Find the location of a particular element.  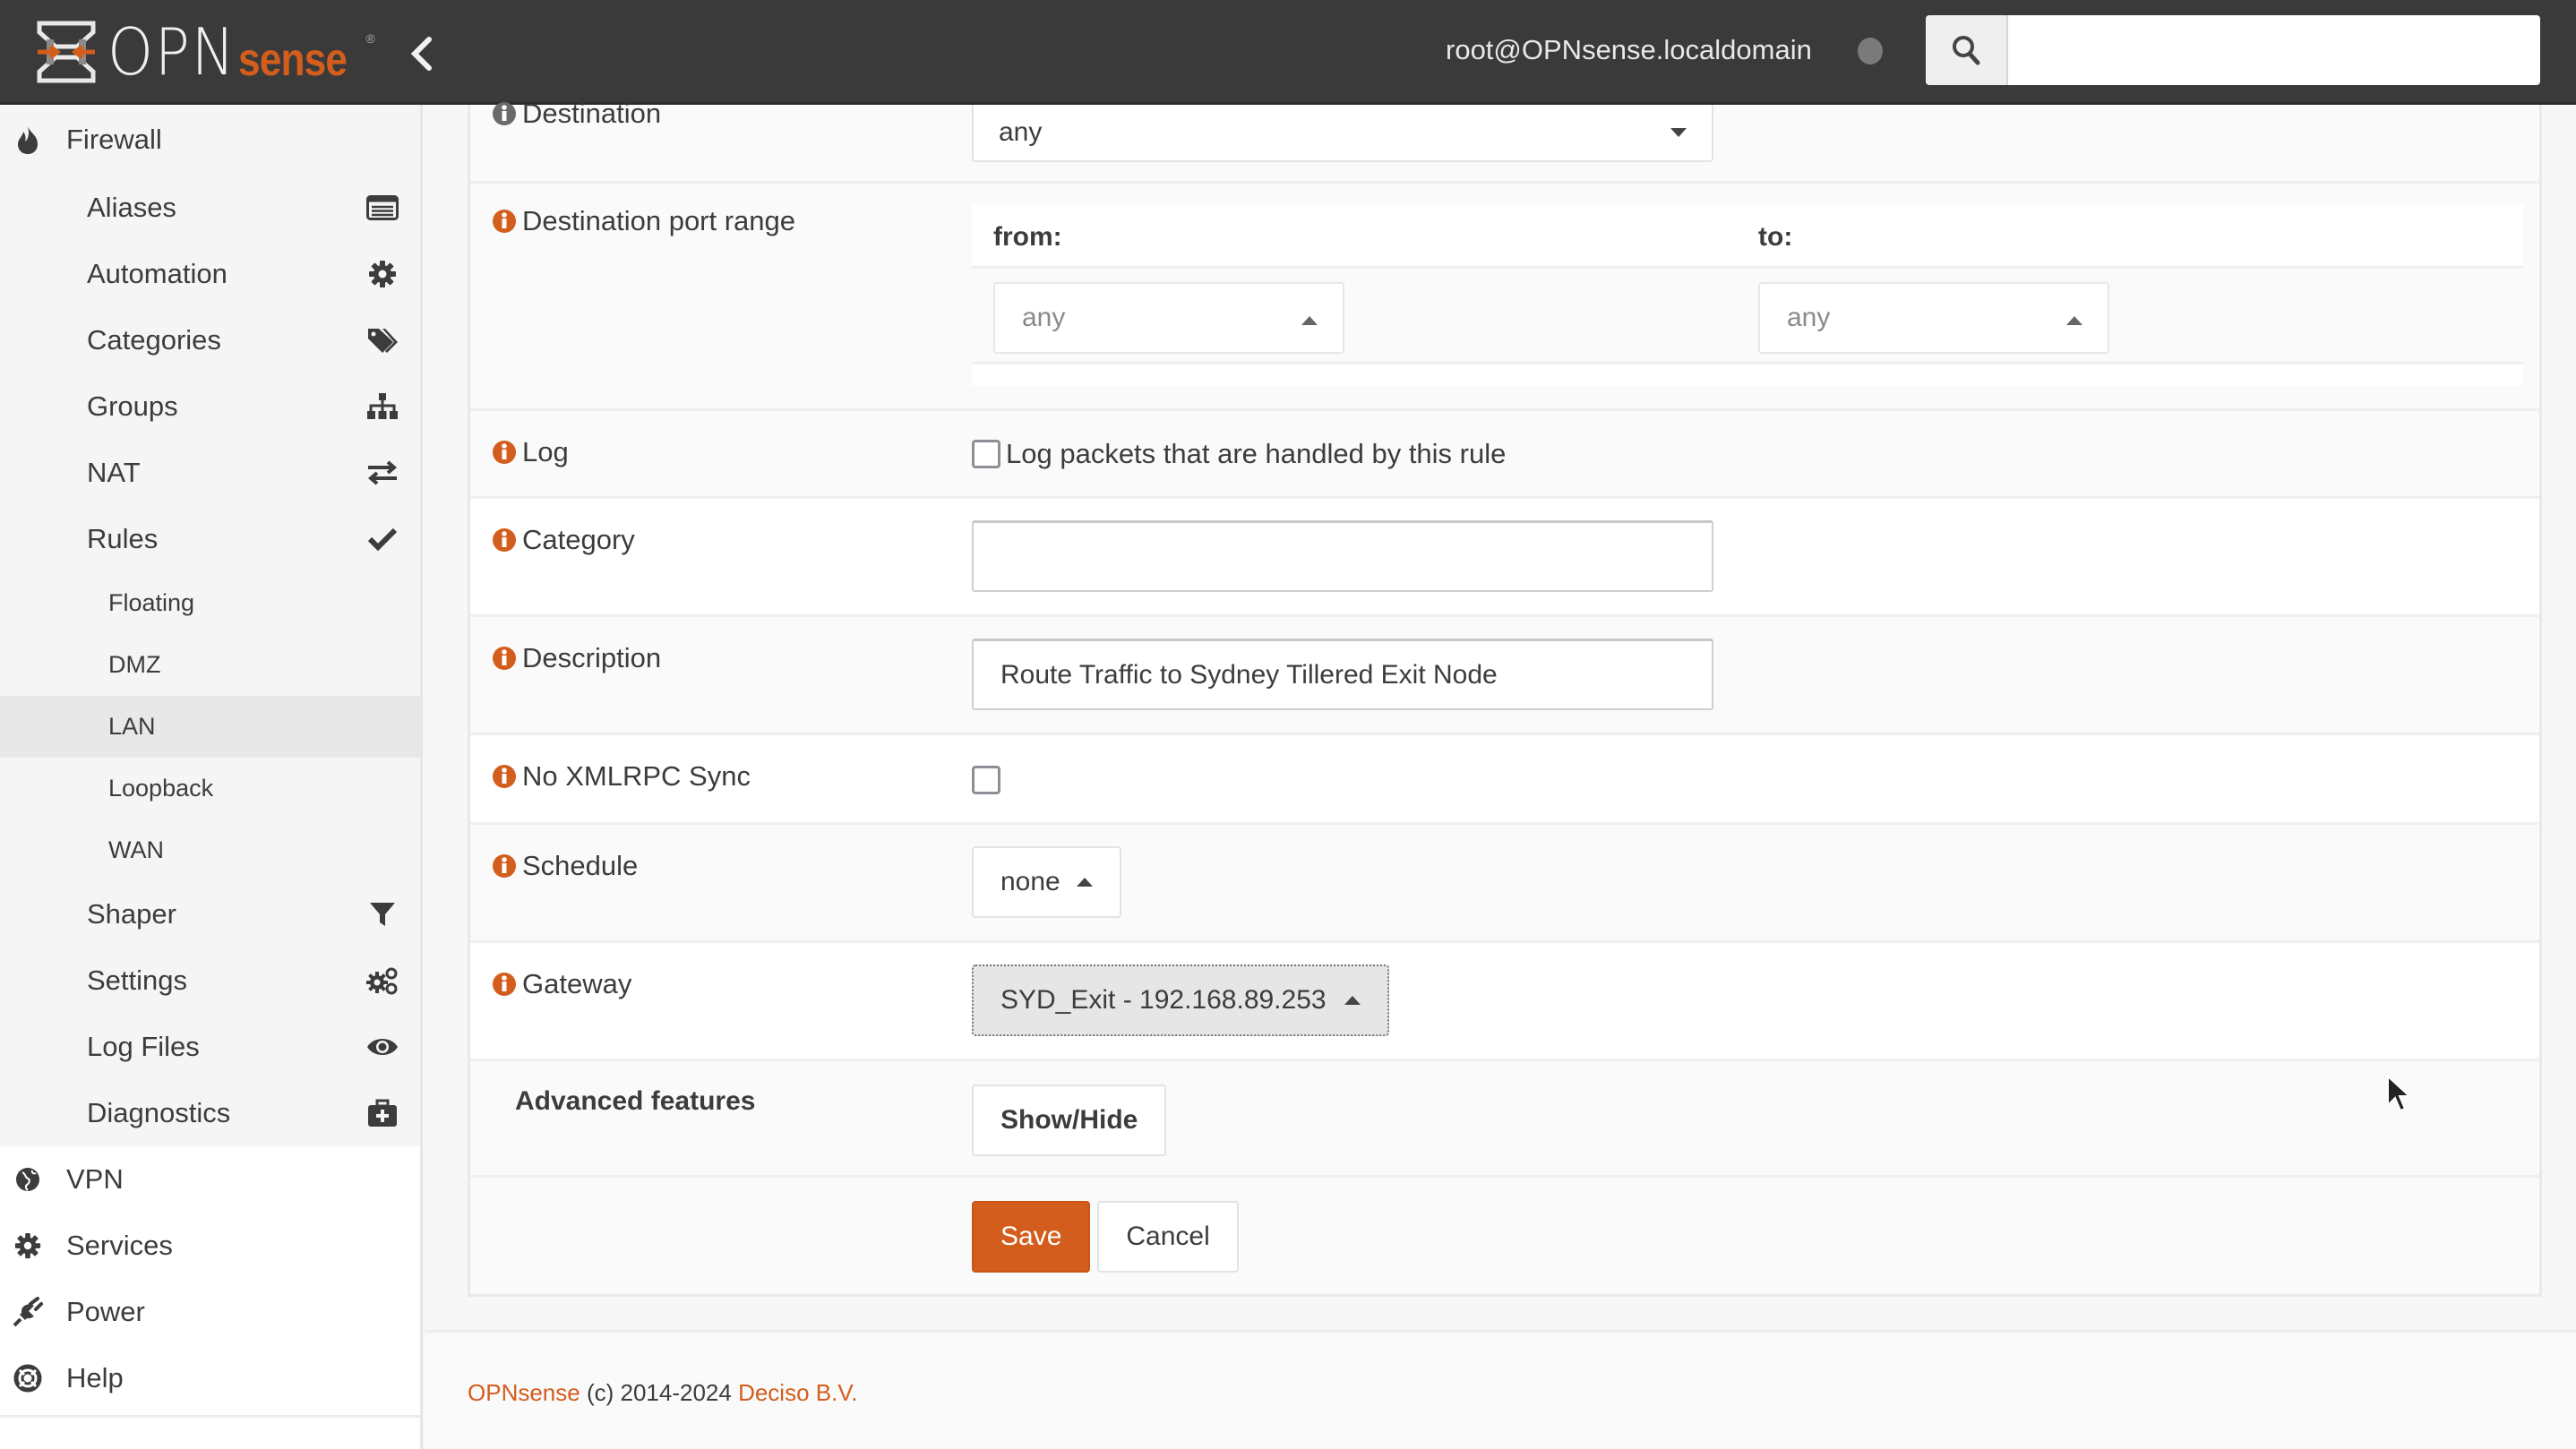

sidebar-item-automation: Automation is located at coordinates (210, 274).